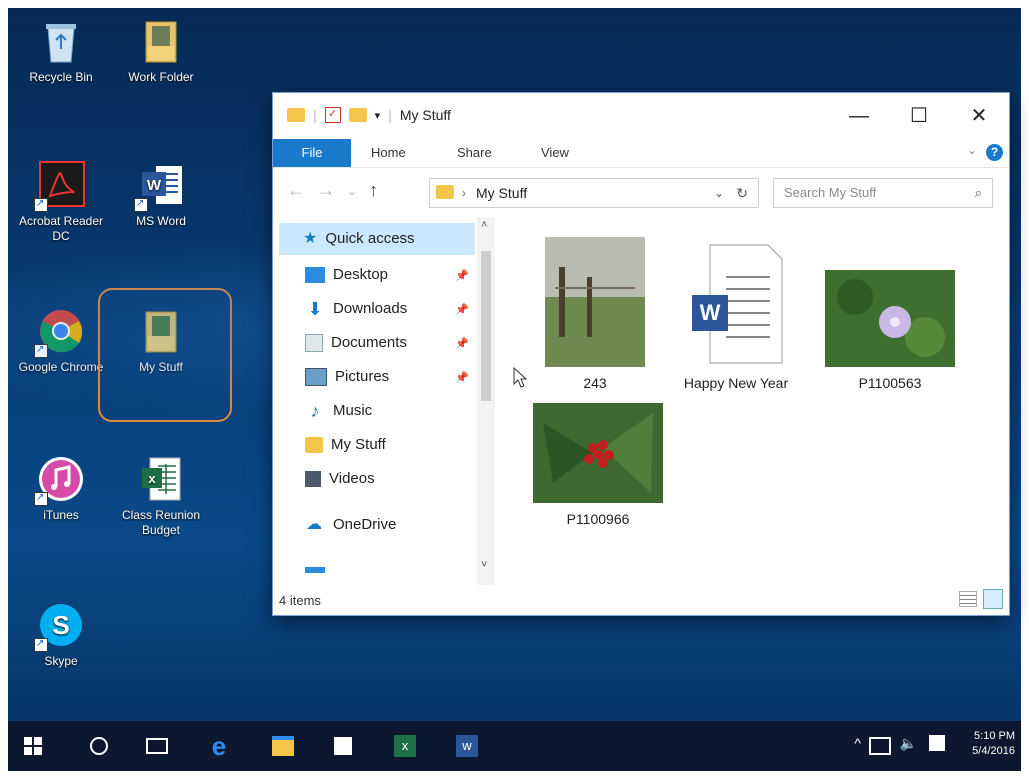  What do you see at coordinates (719, 193) in the screenshot?
I see `address-dropdown-icon: ⌄` at bounding box center [719, 193].